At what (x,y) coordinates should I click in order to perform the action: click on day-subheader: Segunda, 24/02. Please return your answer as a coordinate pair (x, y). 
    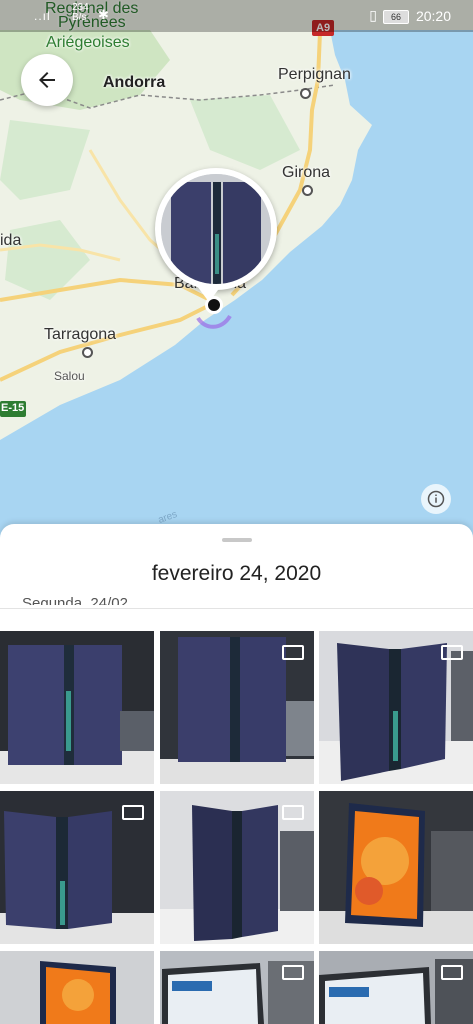
    Looking at the image, I should click on (75, 600).